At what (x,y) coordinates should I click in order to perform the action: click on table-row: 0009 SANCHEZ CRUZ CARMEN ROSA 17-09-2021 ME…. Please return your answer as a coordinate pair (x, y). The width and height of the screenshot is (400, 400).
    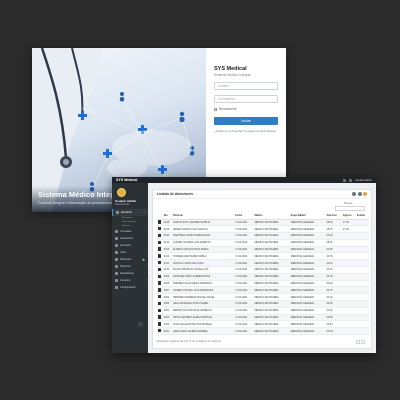
    Looking at the image, I should click on (263, 277).